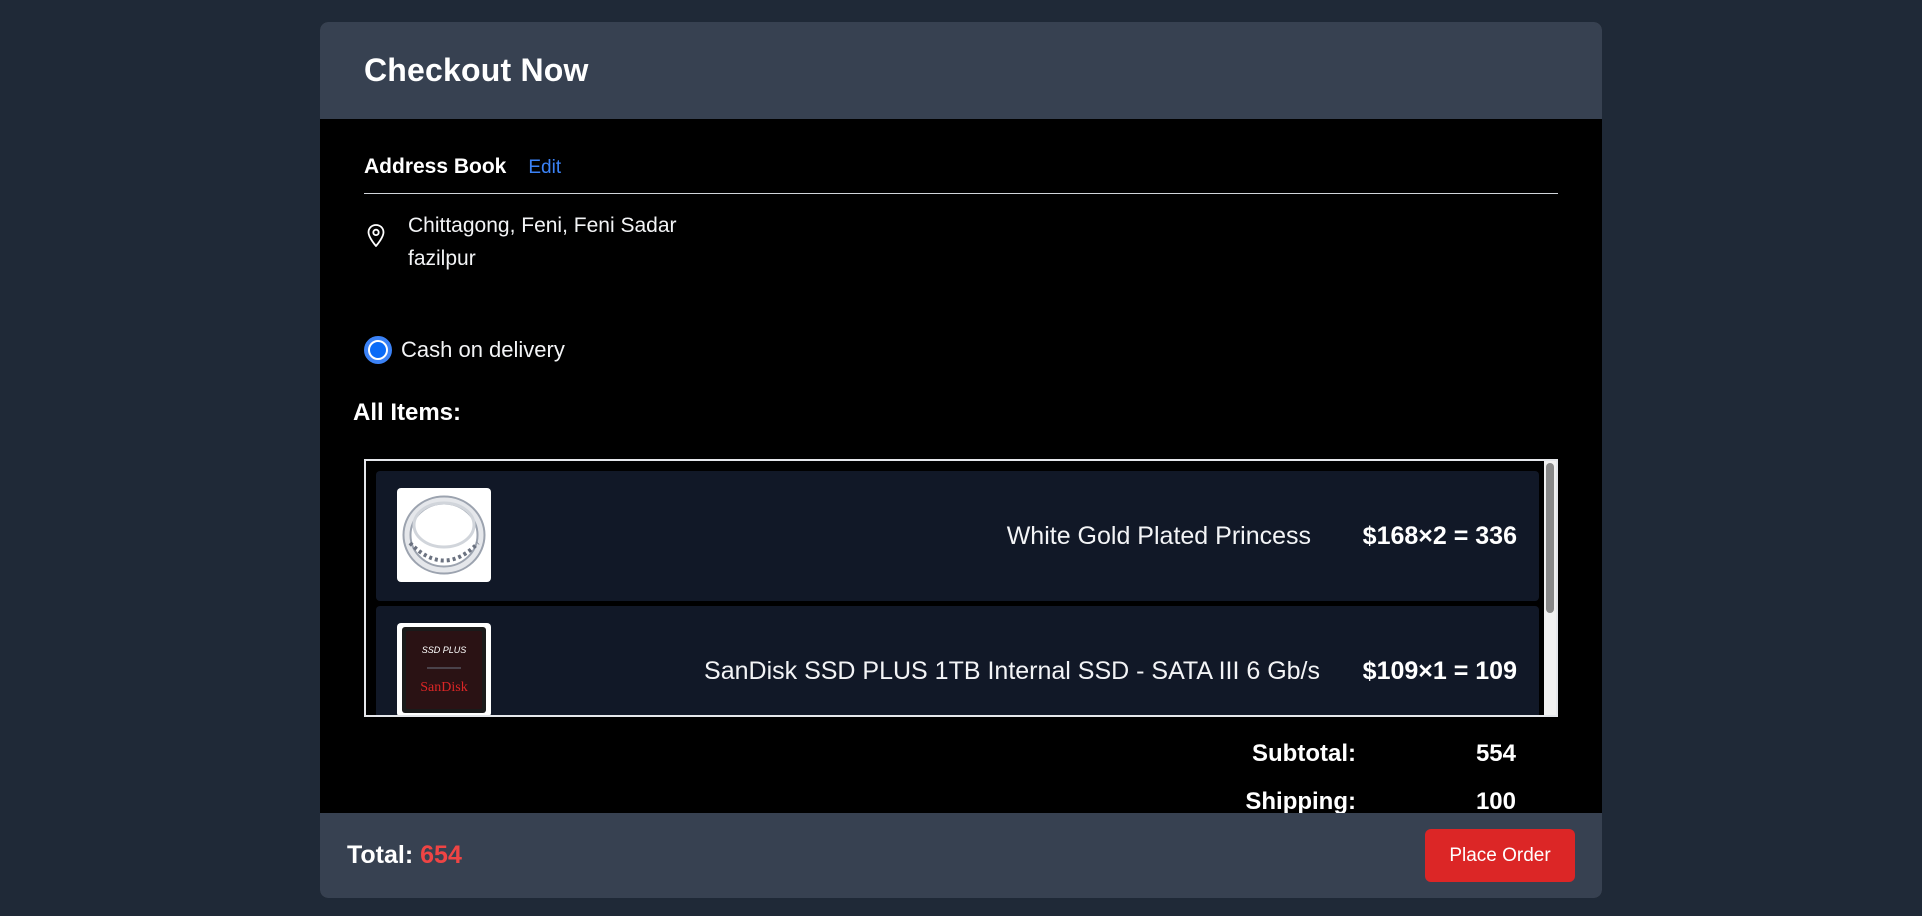  I want to click on order-total: Total: 654, so click(404, 855).